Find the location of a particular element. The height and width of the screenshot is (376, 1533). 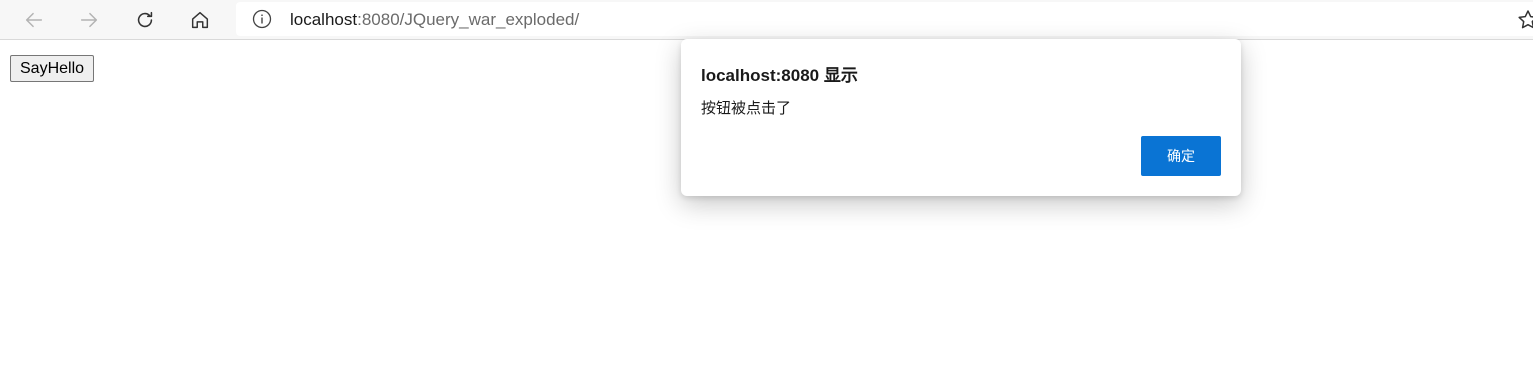

ok-button: 确定 is located at coordinates (1181, 156).